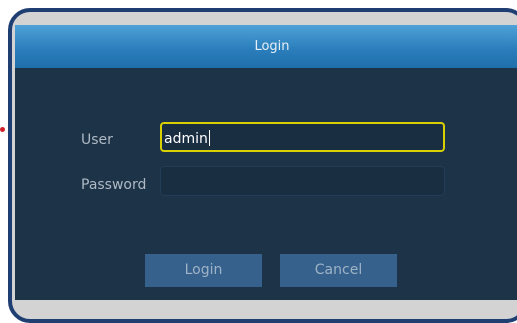 The height and width of the screenshot is (323, 517). What do you see at coordinates (186, 139) in the screenshot?
I see `user-input-value: admin` at bounding box center [186, 139].